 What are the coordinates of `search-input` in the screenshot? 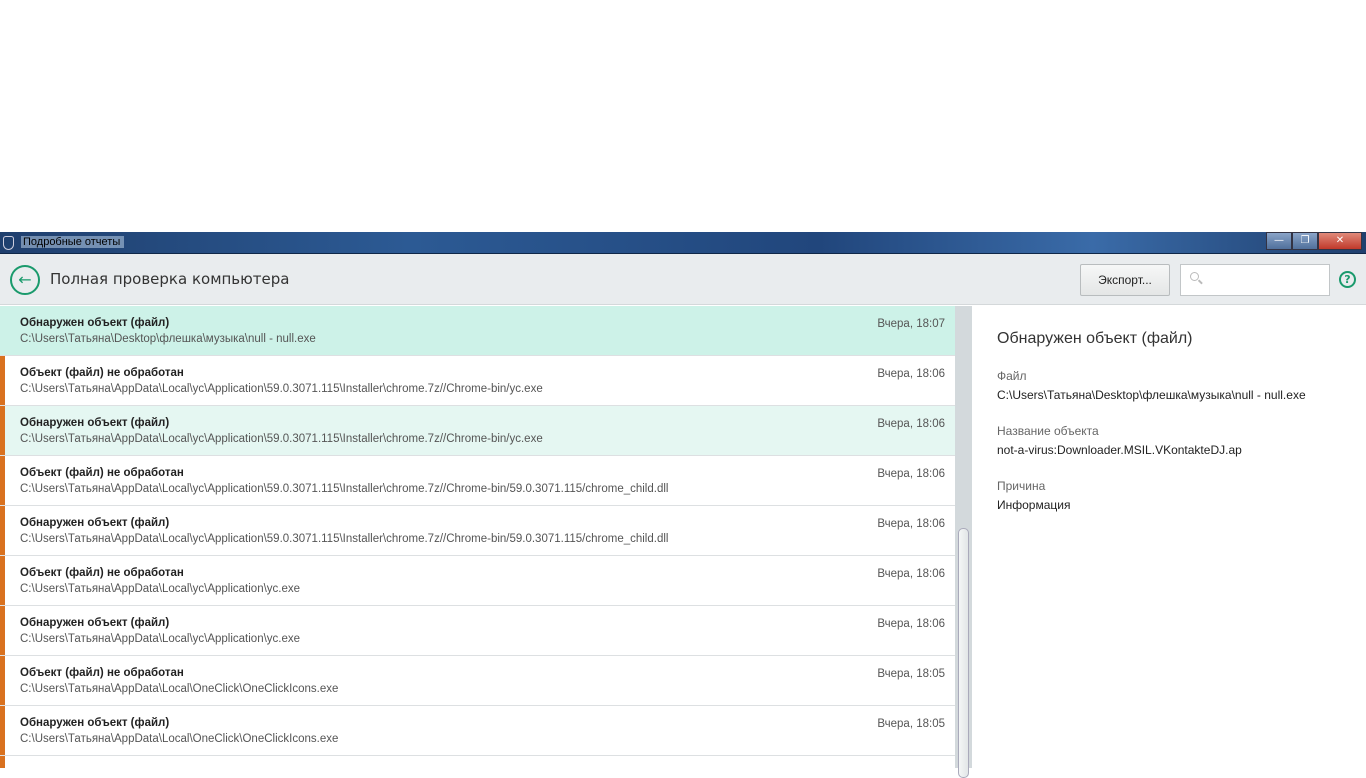 It's located at (1255, 280).